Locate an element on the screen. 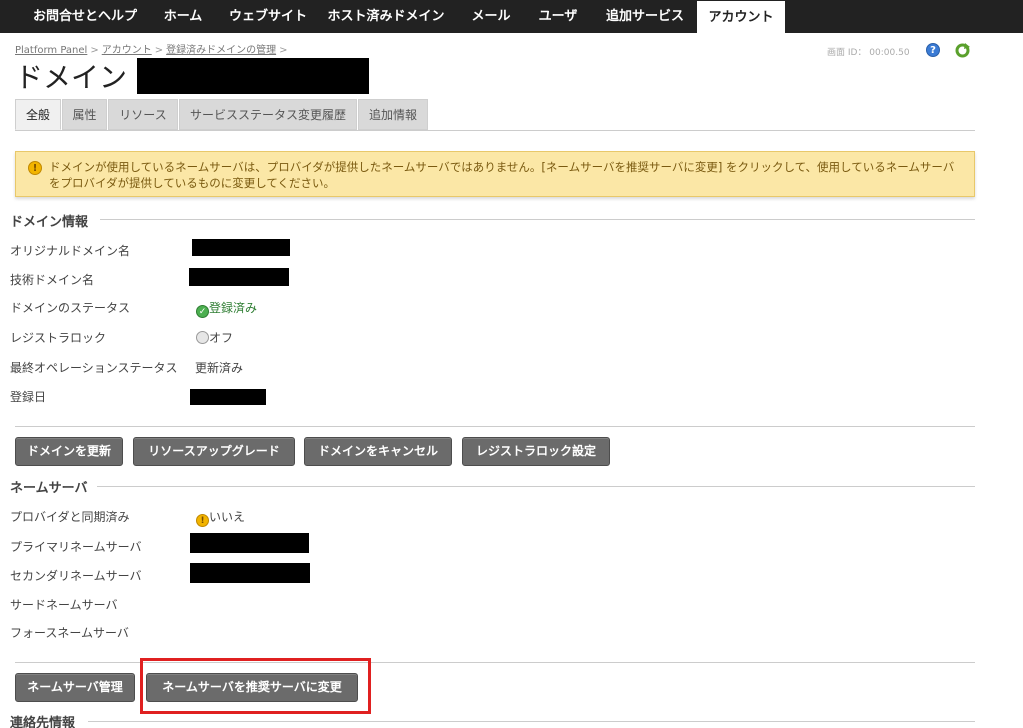 The image size is (1023, 728). label-synced: プロバイダと同期済み is located at coordinates (70, 517).